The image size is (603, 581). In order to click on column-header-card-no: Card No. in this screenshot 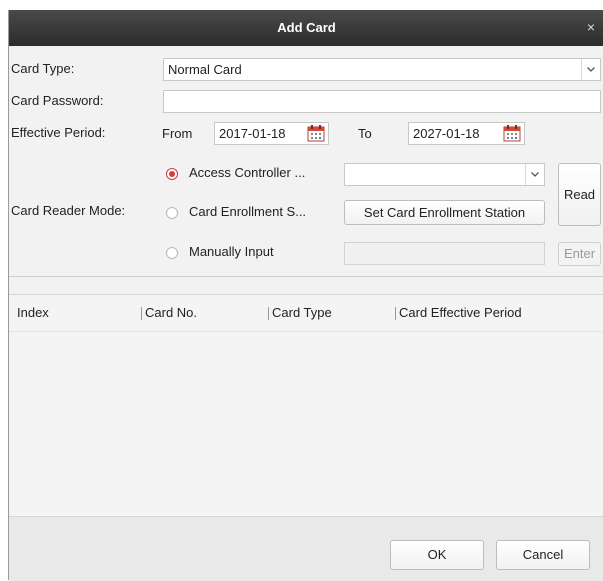, I will do `click(171, 312)`.